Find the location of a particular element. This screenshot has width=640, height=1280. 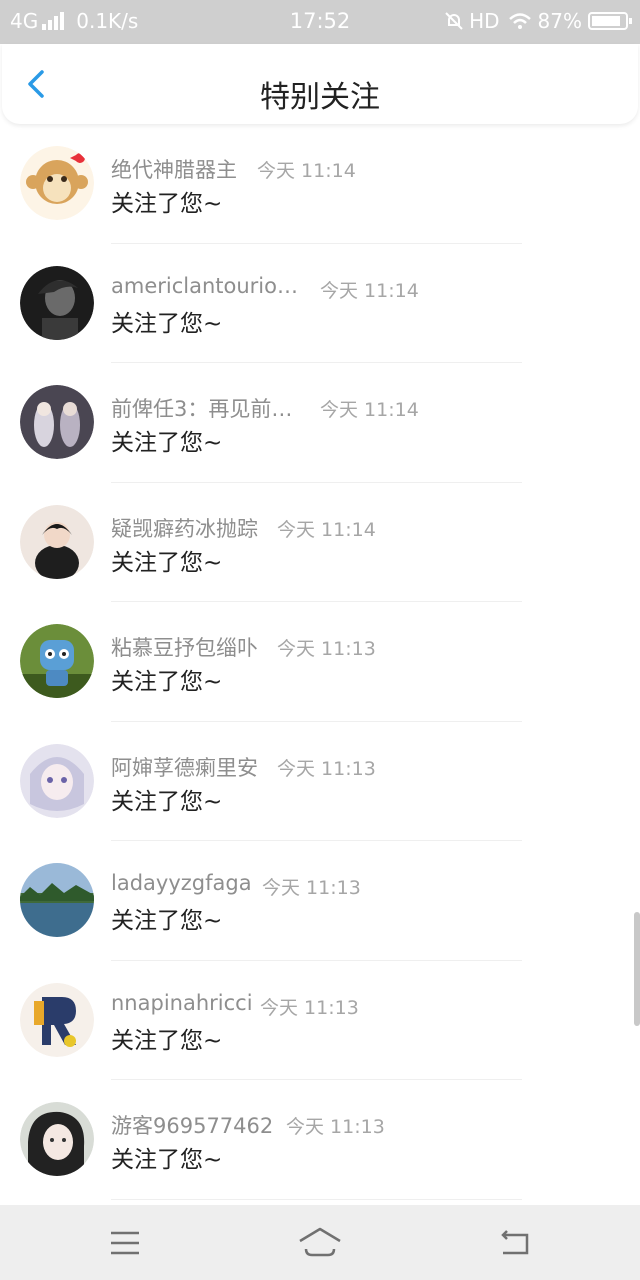

header: 特别关注 is located at coordinates (320, 84).